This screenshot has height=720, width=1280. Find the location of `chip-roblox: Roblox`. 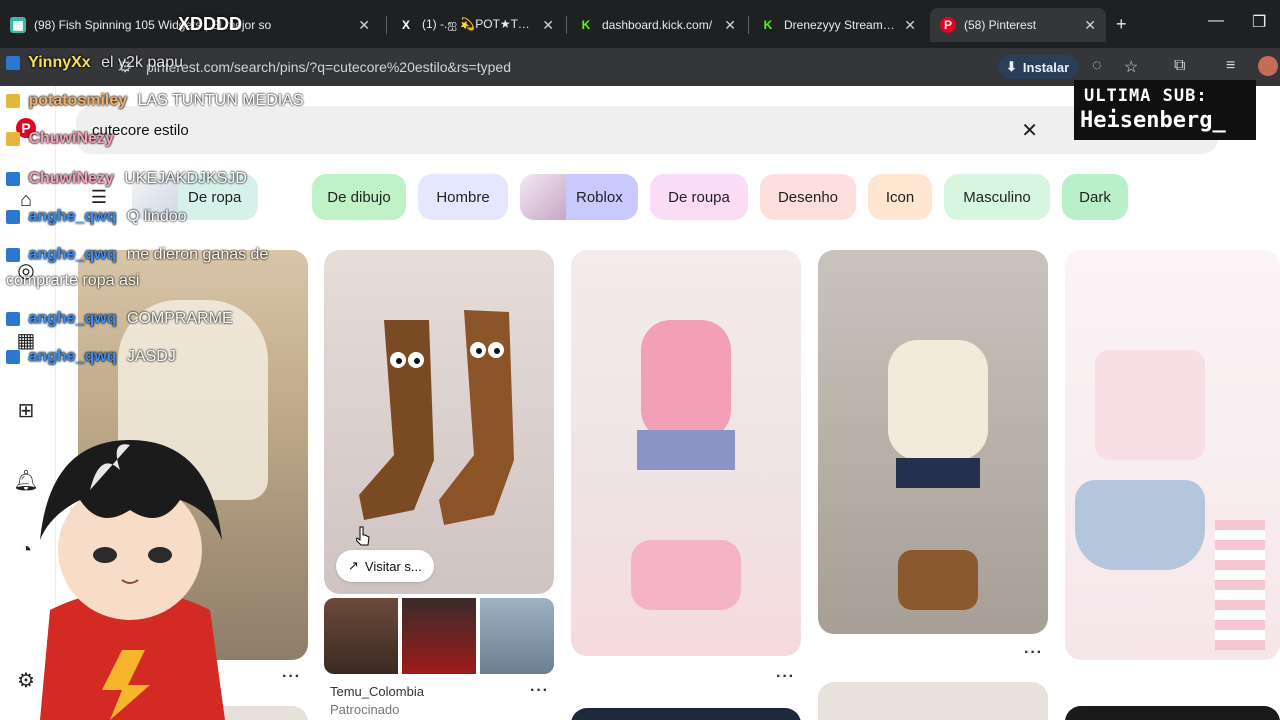

chip-roblox: Roblox is located at coordinates (579, 197).